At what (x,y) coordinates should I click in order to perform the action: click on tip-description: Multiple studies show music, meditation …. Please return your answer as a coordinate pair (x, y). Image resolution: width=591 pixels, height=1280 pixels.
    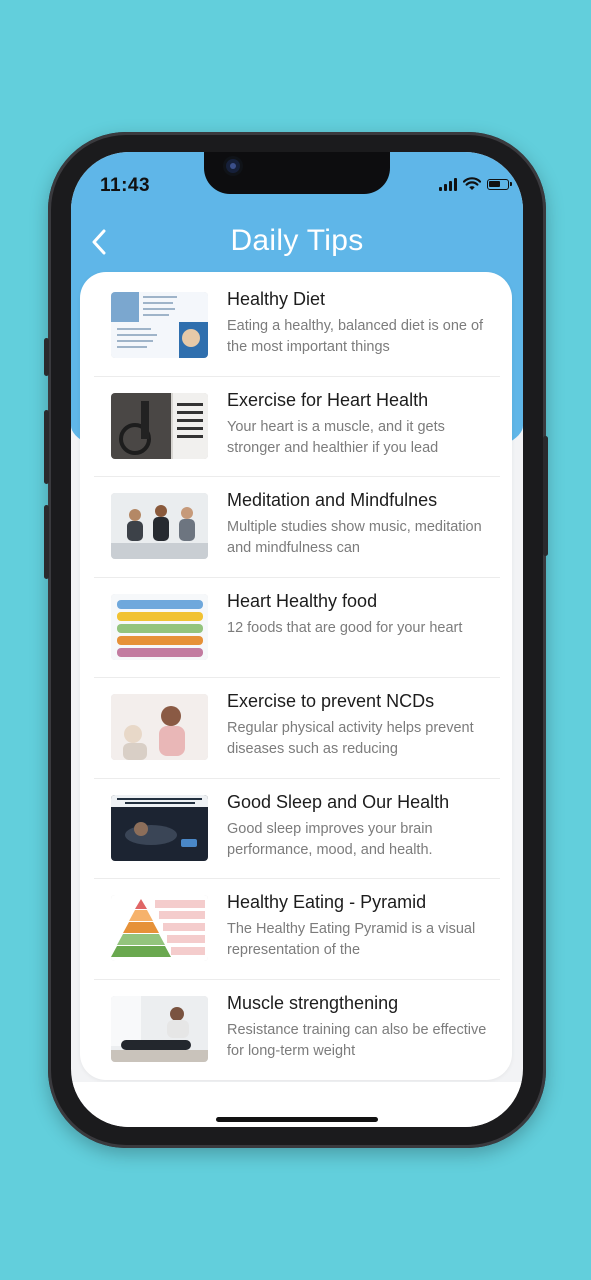
    Looking at the image, I should click on (354, 537).